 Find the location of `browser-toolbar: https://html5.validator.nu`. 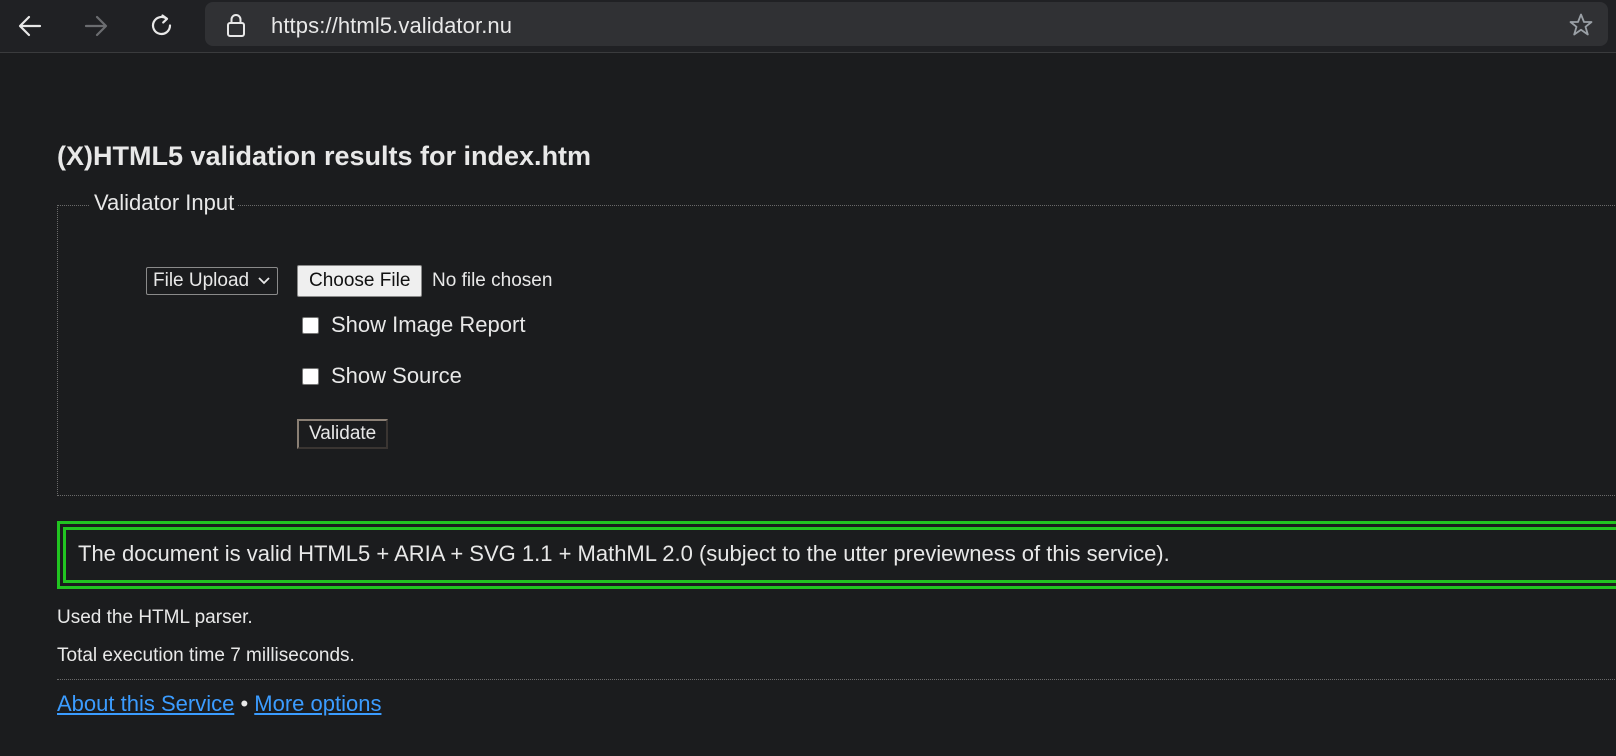

browser-toolbar: https://html5.validator.nu is located at coordinates (808, 26).